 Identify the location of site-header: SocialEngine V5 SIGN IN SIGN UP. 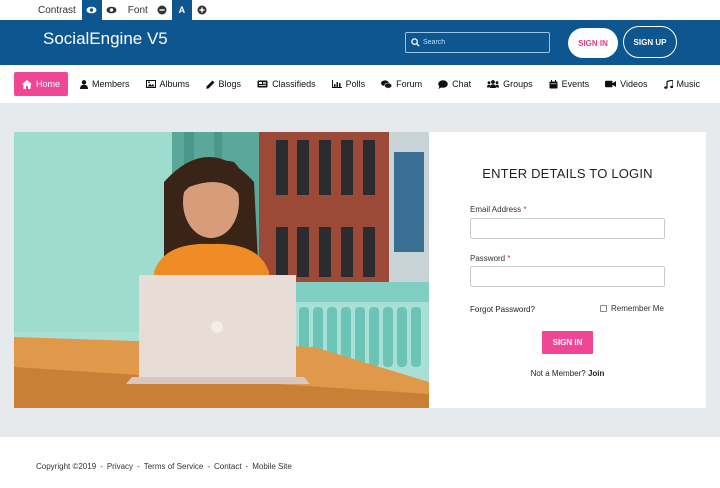
(360, 42).